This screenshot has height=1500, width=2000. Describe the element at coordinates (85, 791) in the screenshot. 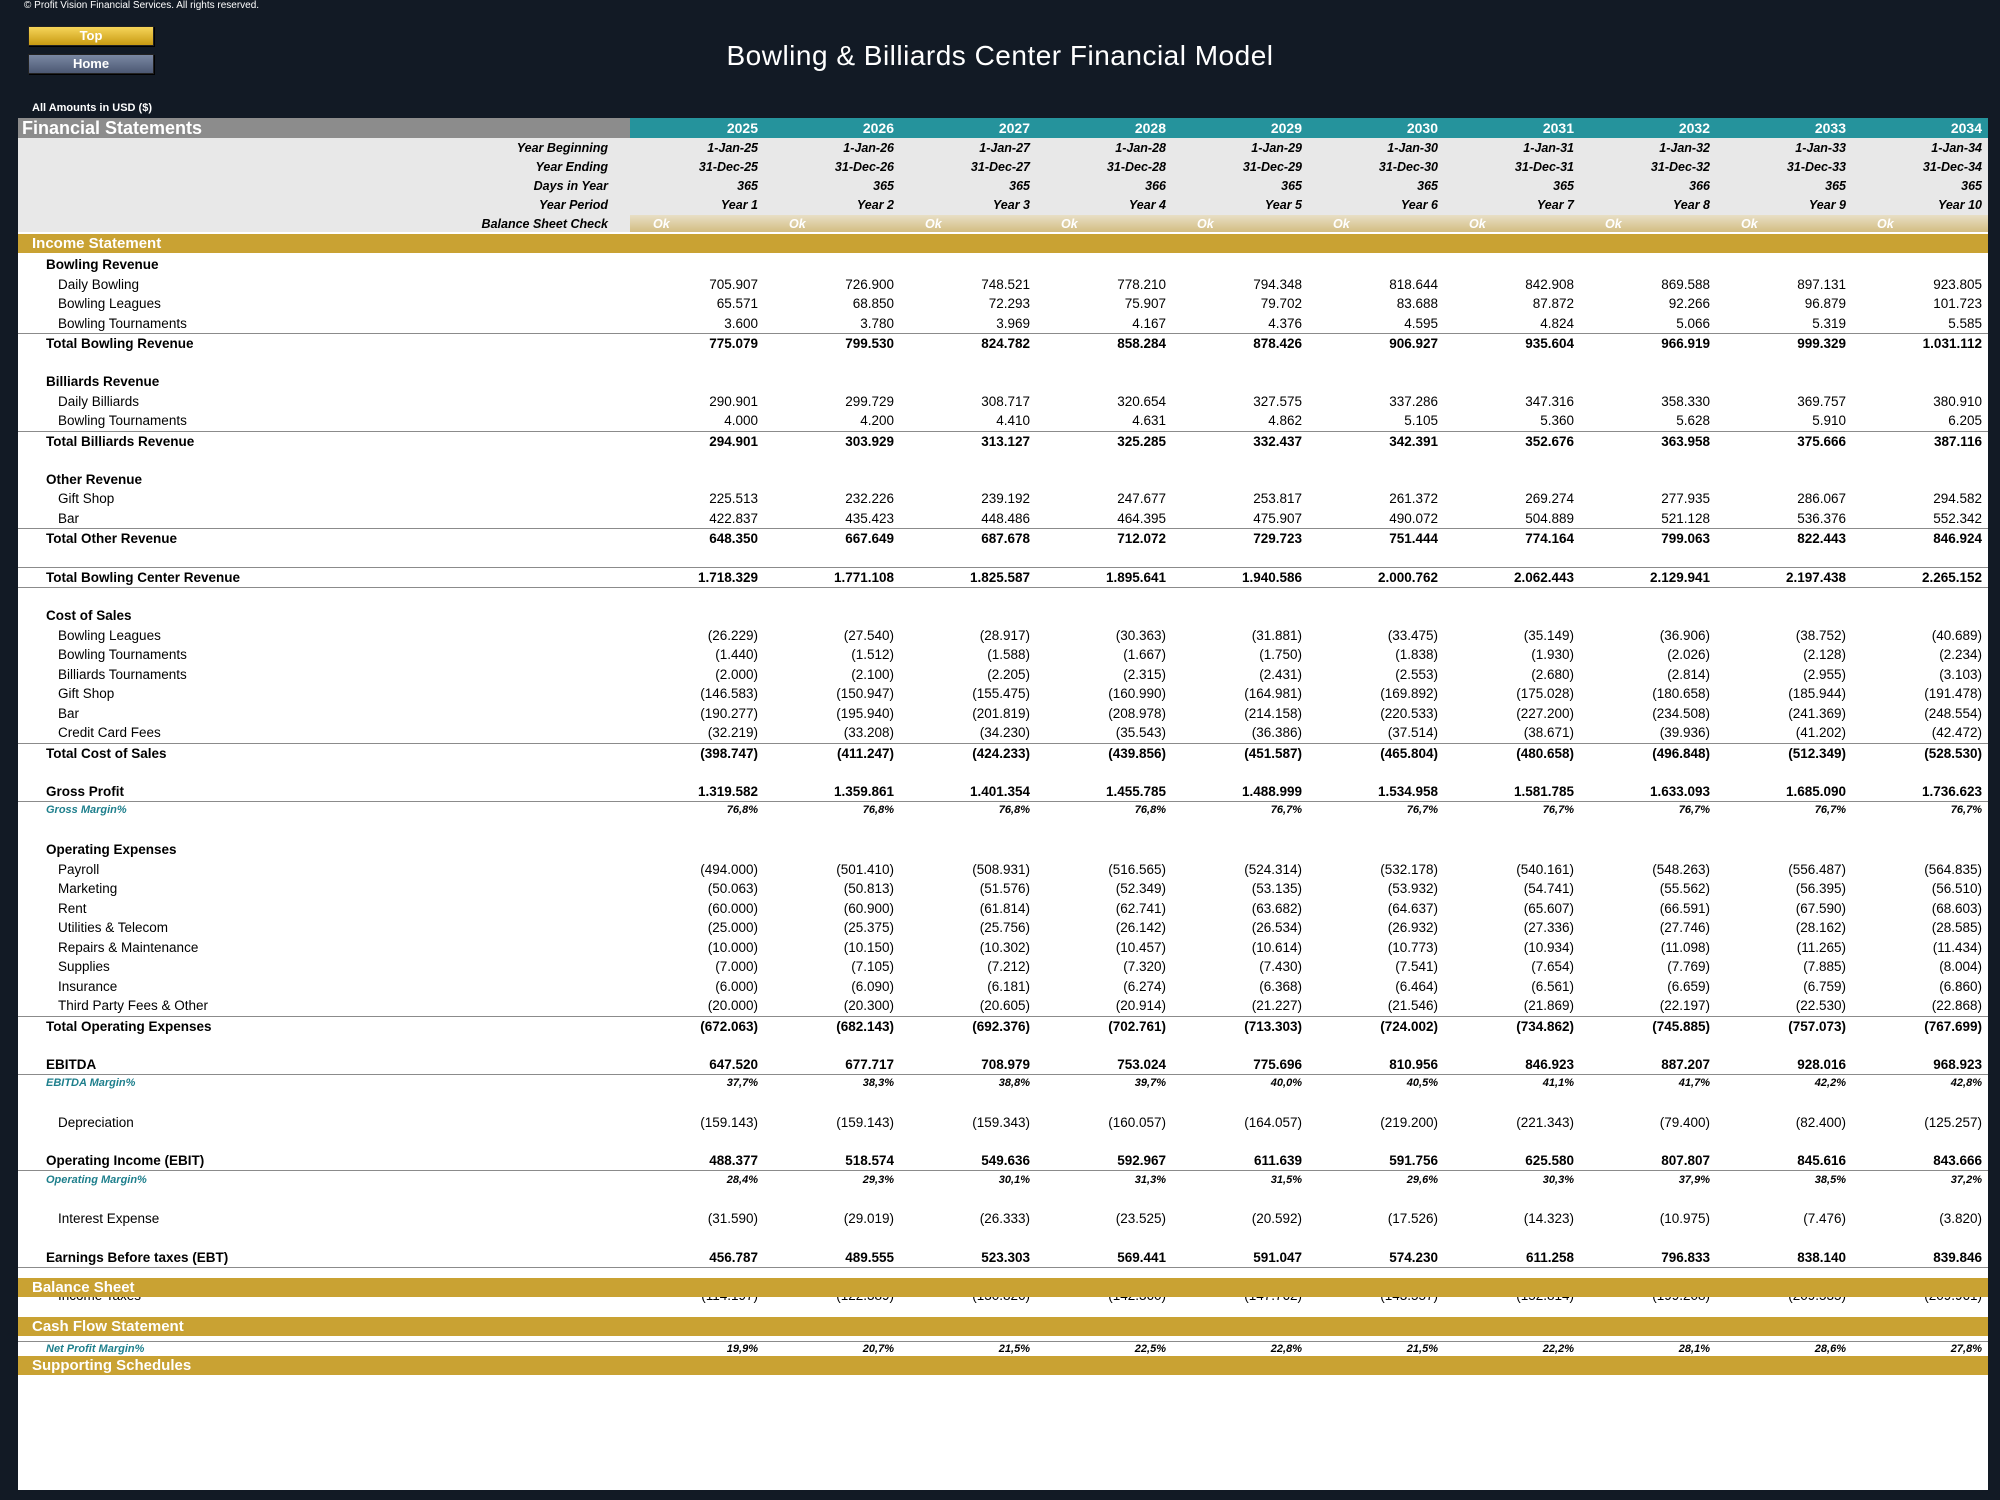

I see `row-label: Gross Profit` at that location.